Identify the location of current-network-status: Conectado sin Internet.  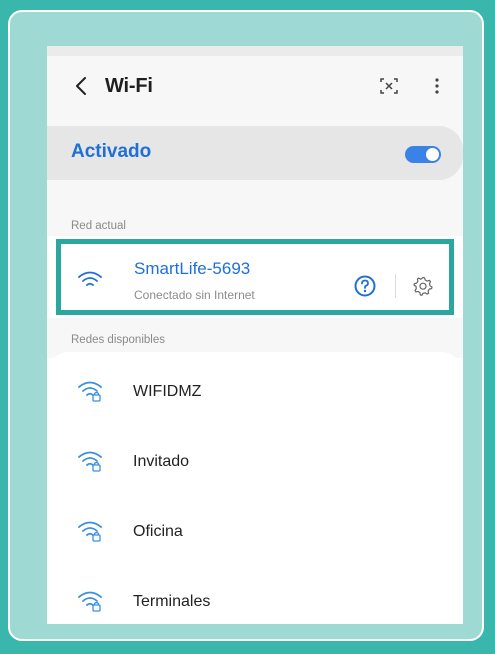
(194, 295).